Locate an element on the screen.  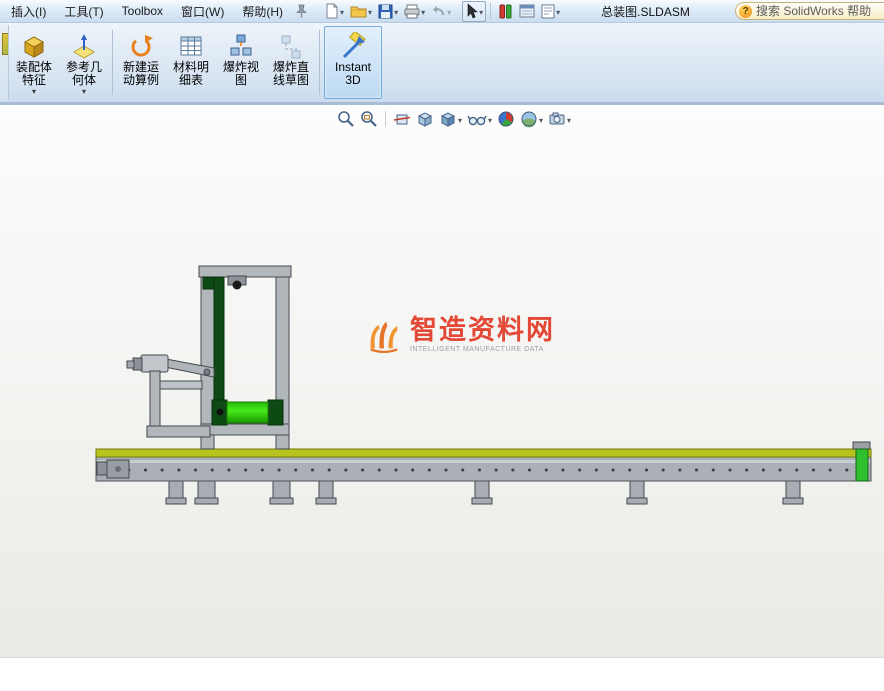
conveyor-belt-stripe is located at coordinates (483, 453).